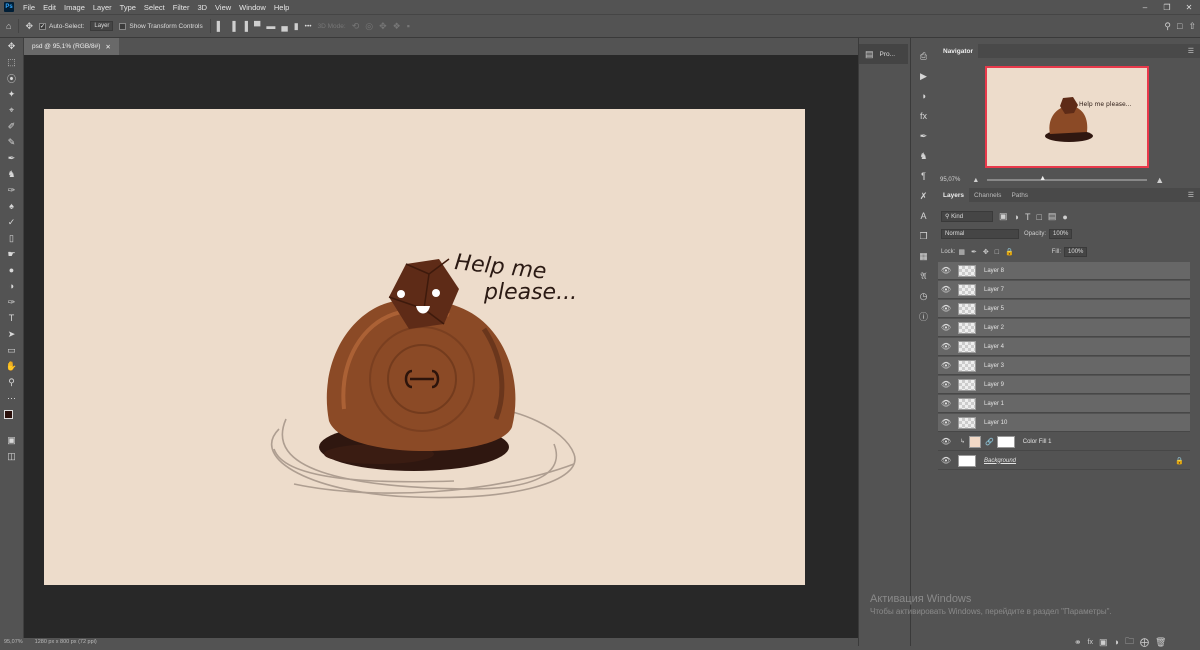 Image resolution: width=1200 pixels, height=650 pixels. I want to click on slide-3d-icon: ❖, so click(397, 26).